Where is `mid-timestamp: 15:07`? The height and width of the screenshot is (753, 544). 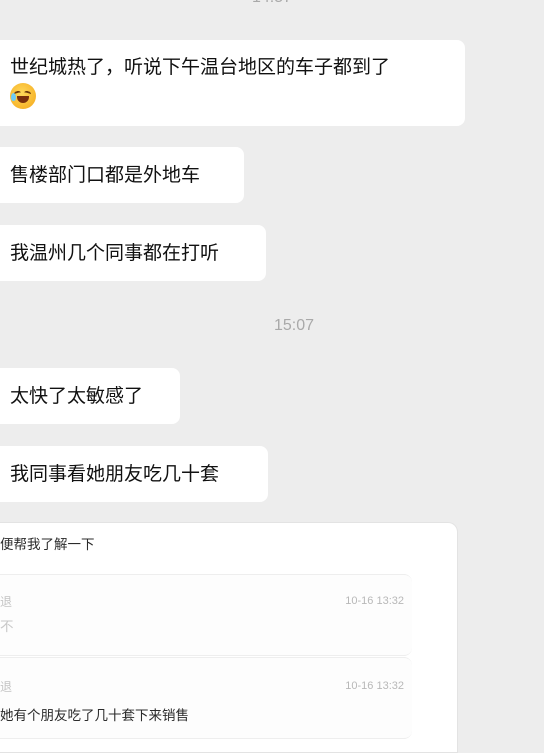 mid-timestamp: 15:07 is located at coordinates (294, 325).